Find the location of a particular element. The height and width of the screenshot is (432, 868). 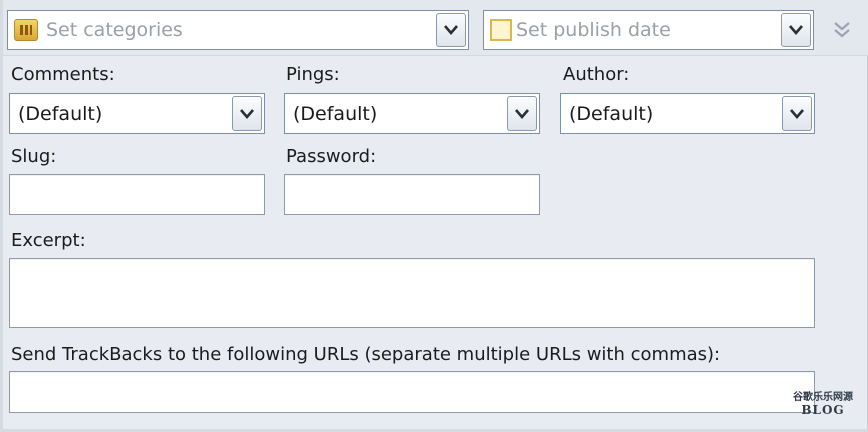

password-label: Password: is located at coordinates (331, 156).